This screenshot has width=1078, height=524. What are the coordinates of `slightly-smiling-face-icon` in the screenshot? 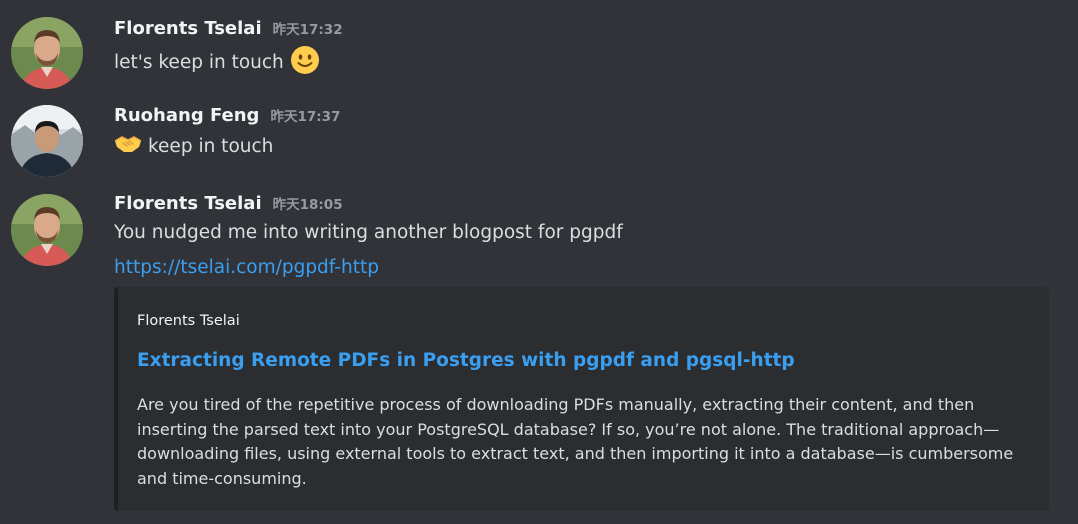 It's located at (305, 62).